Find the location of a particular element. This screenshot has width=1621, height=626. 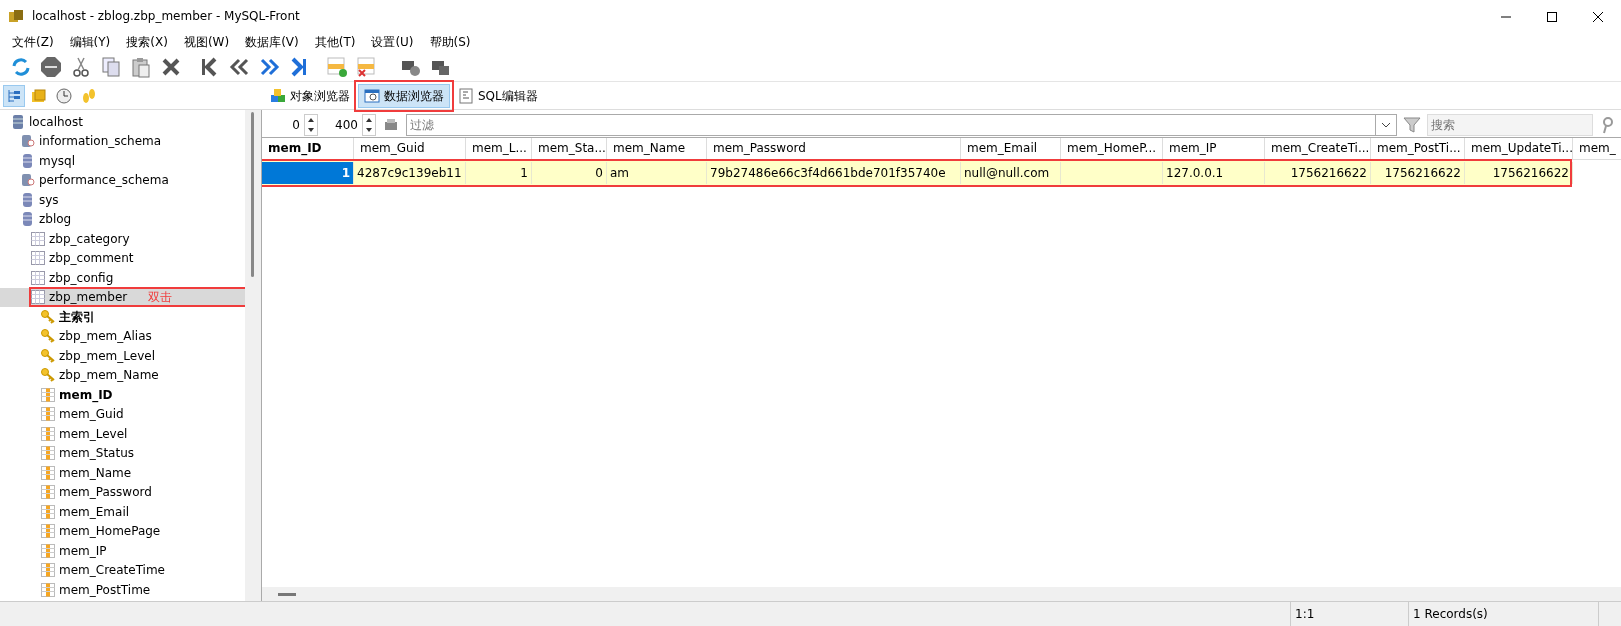

table-cell: null@null.com is located at coordinates (1011, 173).